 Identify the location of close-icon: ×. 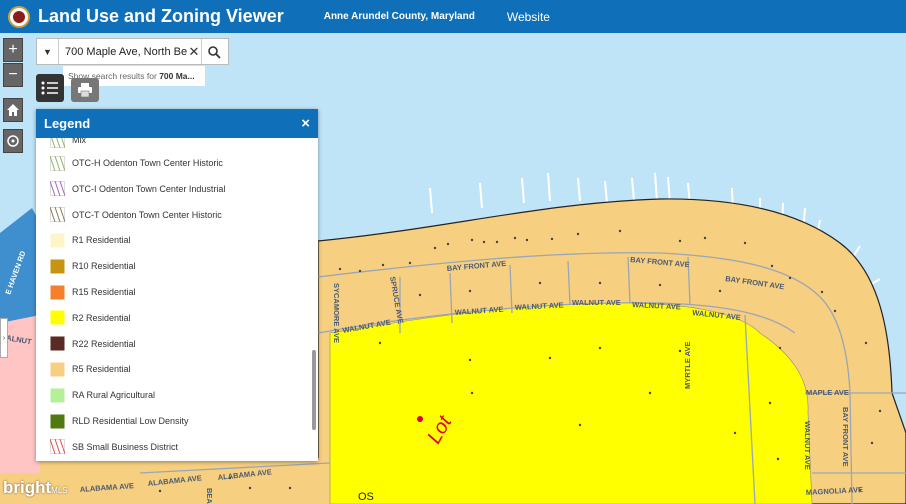
(305, 123).